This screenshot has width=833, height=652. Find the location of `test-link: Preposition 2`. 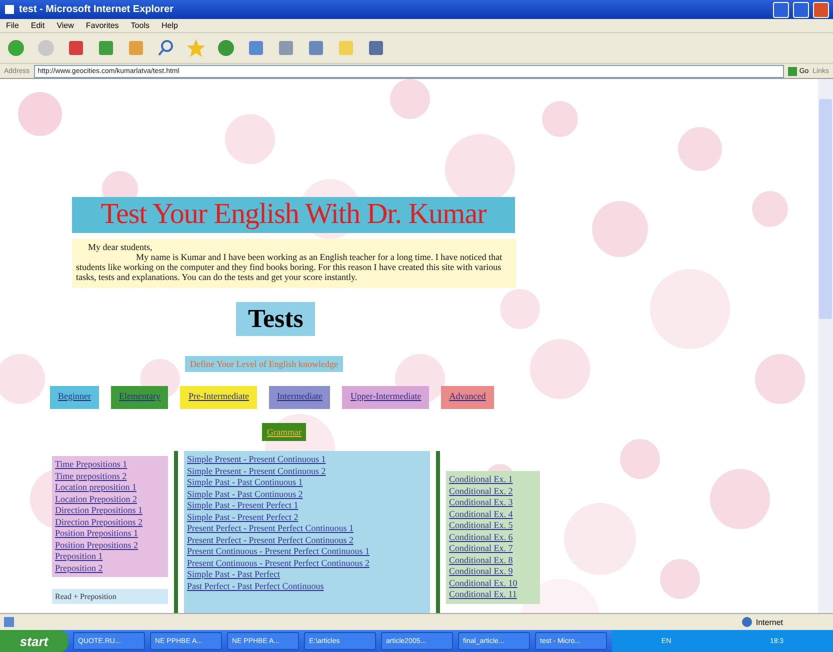

test-link: Preposition 2 is located at coordinates (110, 568).